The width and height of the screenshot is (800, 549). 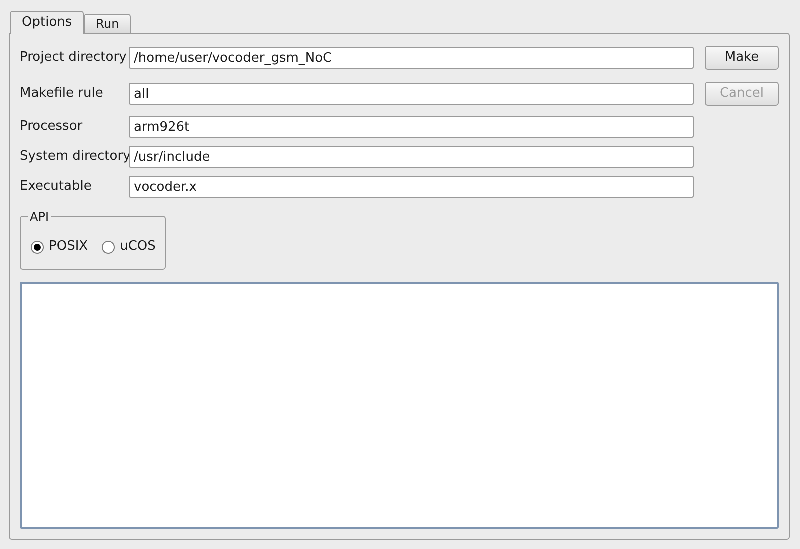 What do you see at coordinates (74, 58) in the screenshot?
I see `field-label: Project directory` at bounding box center [74, 58].